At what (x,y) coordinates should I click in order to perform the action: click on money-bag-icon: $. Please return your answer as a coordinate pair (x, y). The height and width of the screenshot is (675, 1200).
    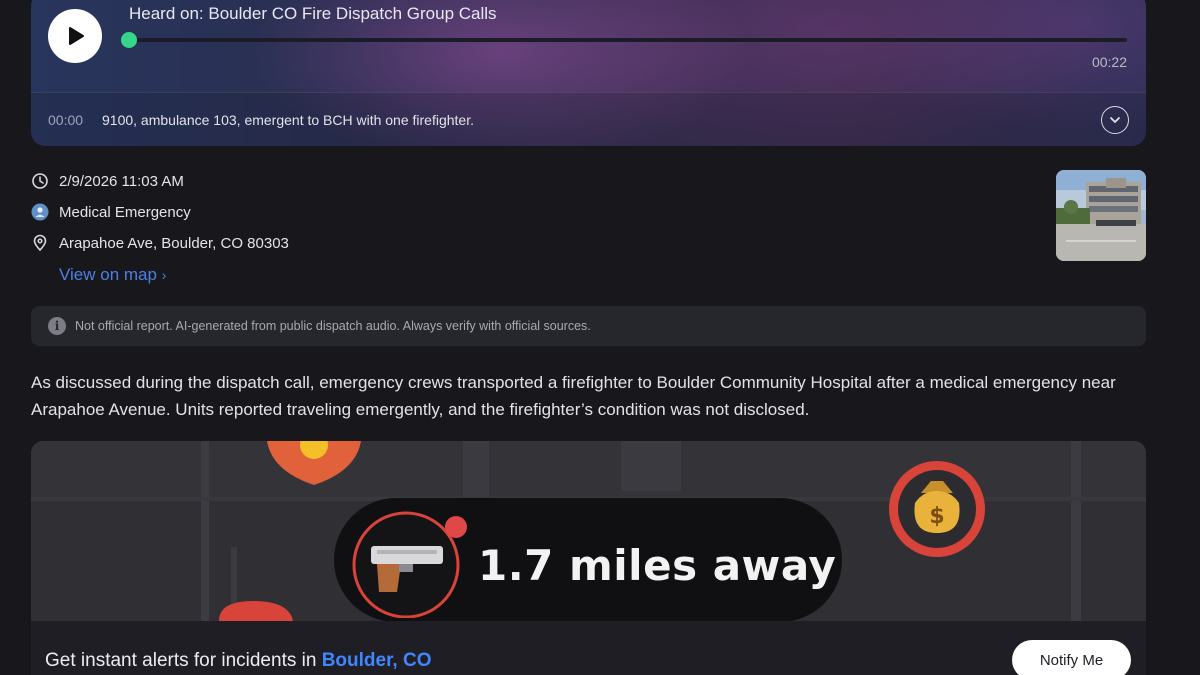
    Looking at the image, I should click on (937, 509).